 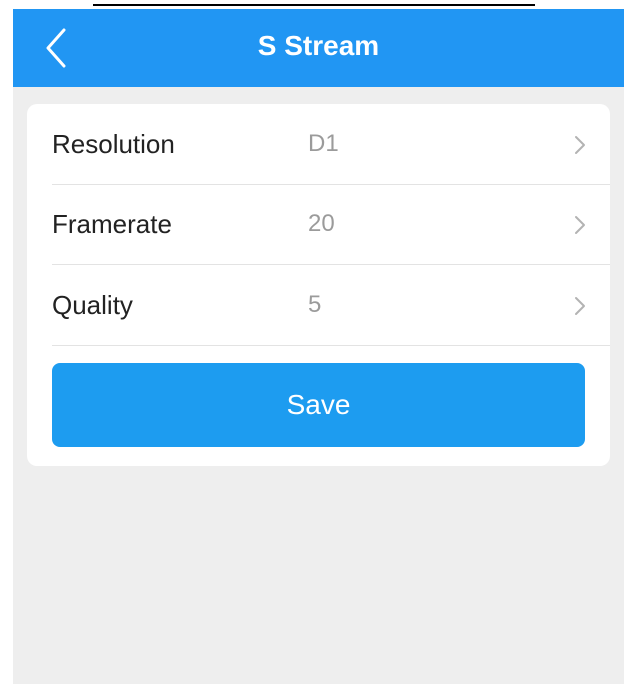 I want to click on setting-label: Resolution, so click(x=113, y=144).